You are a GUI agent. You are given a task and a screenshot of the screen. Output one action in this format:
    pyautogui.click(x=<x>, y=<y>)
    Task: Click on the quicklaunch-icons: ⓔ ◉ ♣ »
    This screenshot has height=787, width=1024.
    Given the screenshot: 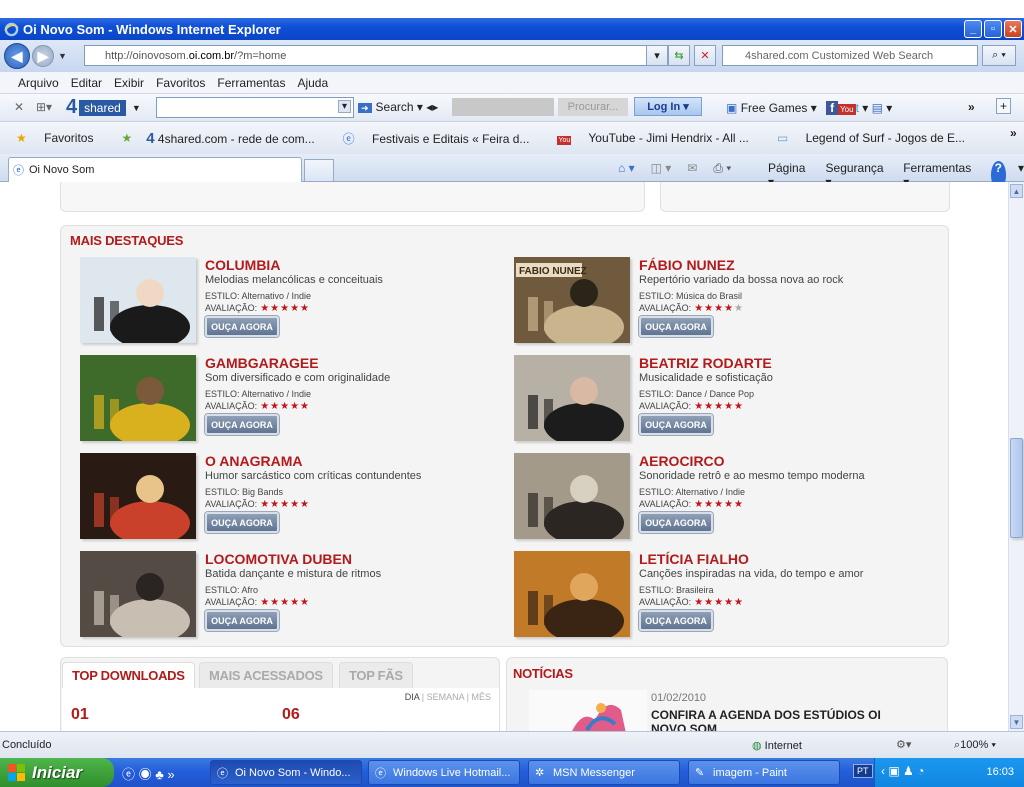 What is the action you would take?
    pyautogui.click(x=148, y=773)
    